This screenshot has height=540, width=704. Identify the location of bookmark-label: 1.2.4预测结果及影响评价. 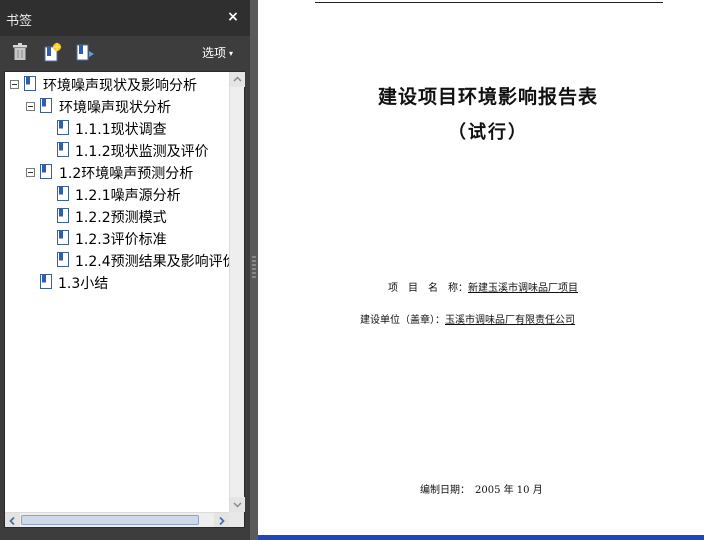
(152, 262).